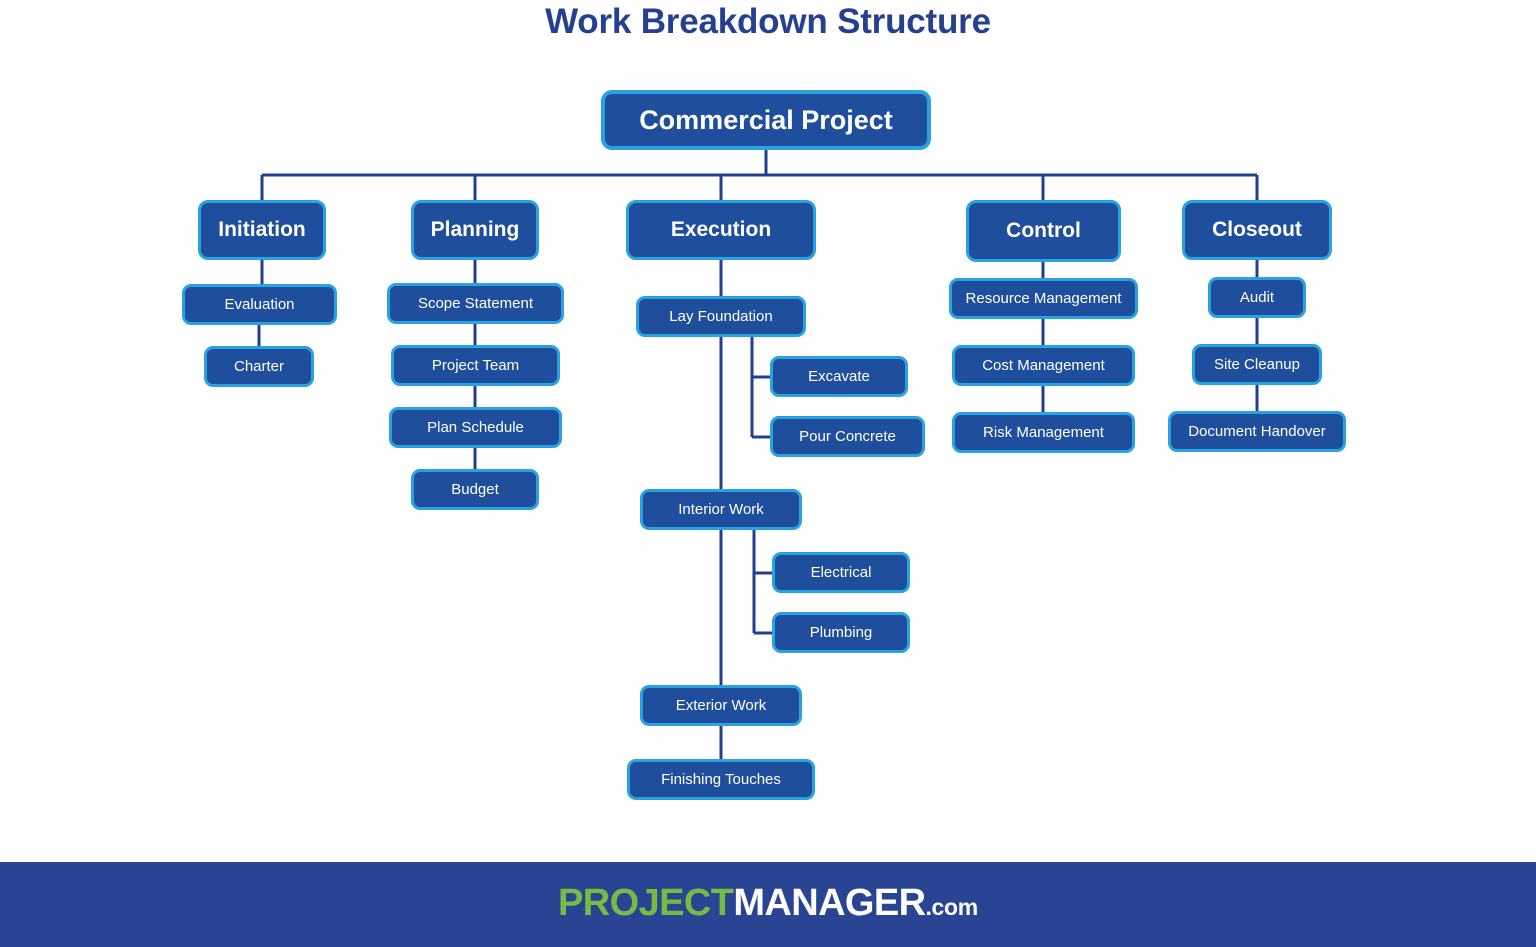 The width and height of the screenshot is (1536, 947). I want to click on logo-text-project: PROJECT, so click(646, 902).